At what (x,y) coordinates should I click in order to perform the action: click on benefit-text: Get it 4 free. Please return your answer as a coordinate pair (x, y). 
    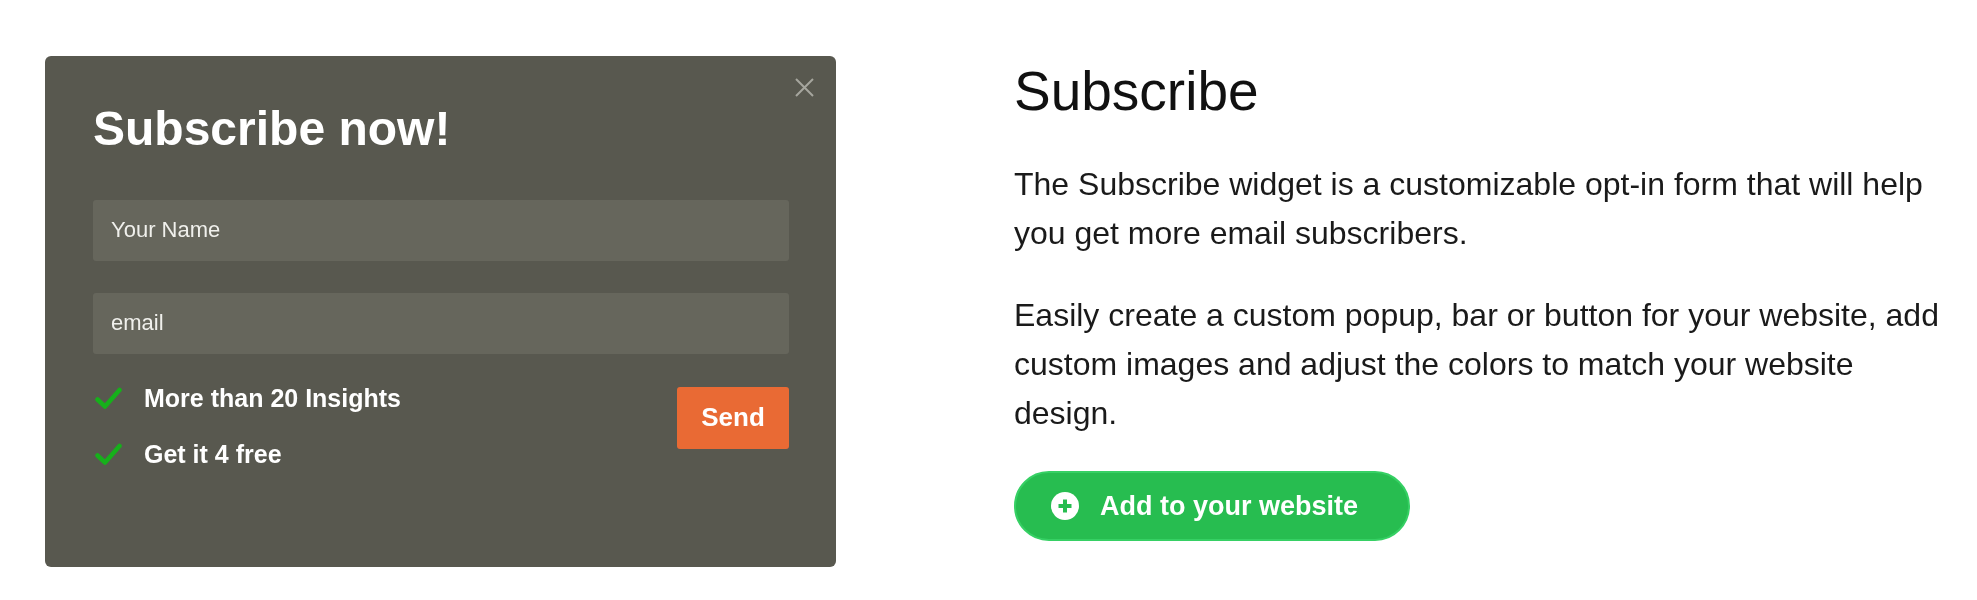
    Looking at the image, I should click on (213, 454).